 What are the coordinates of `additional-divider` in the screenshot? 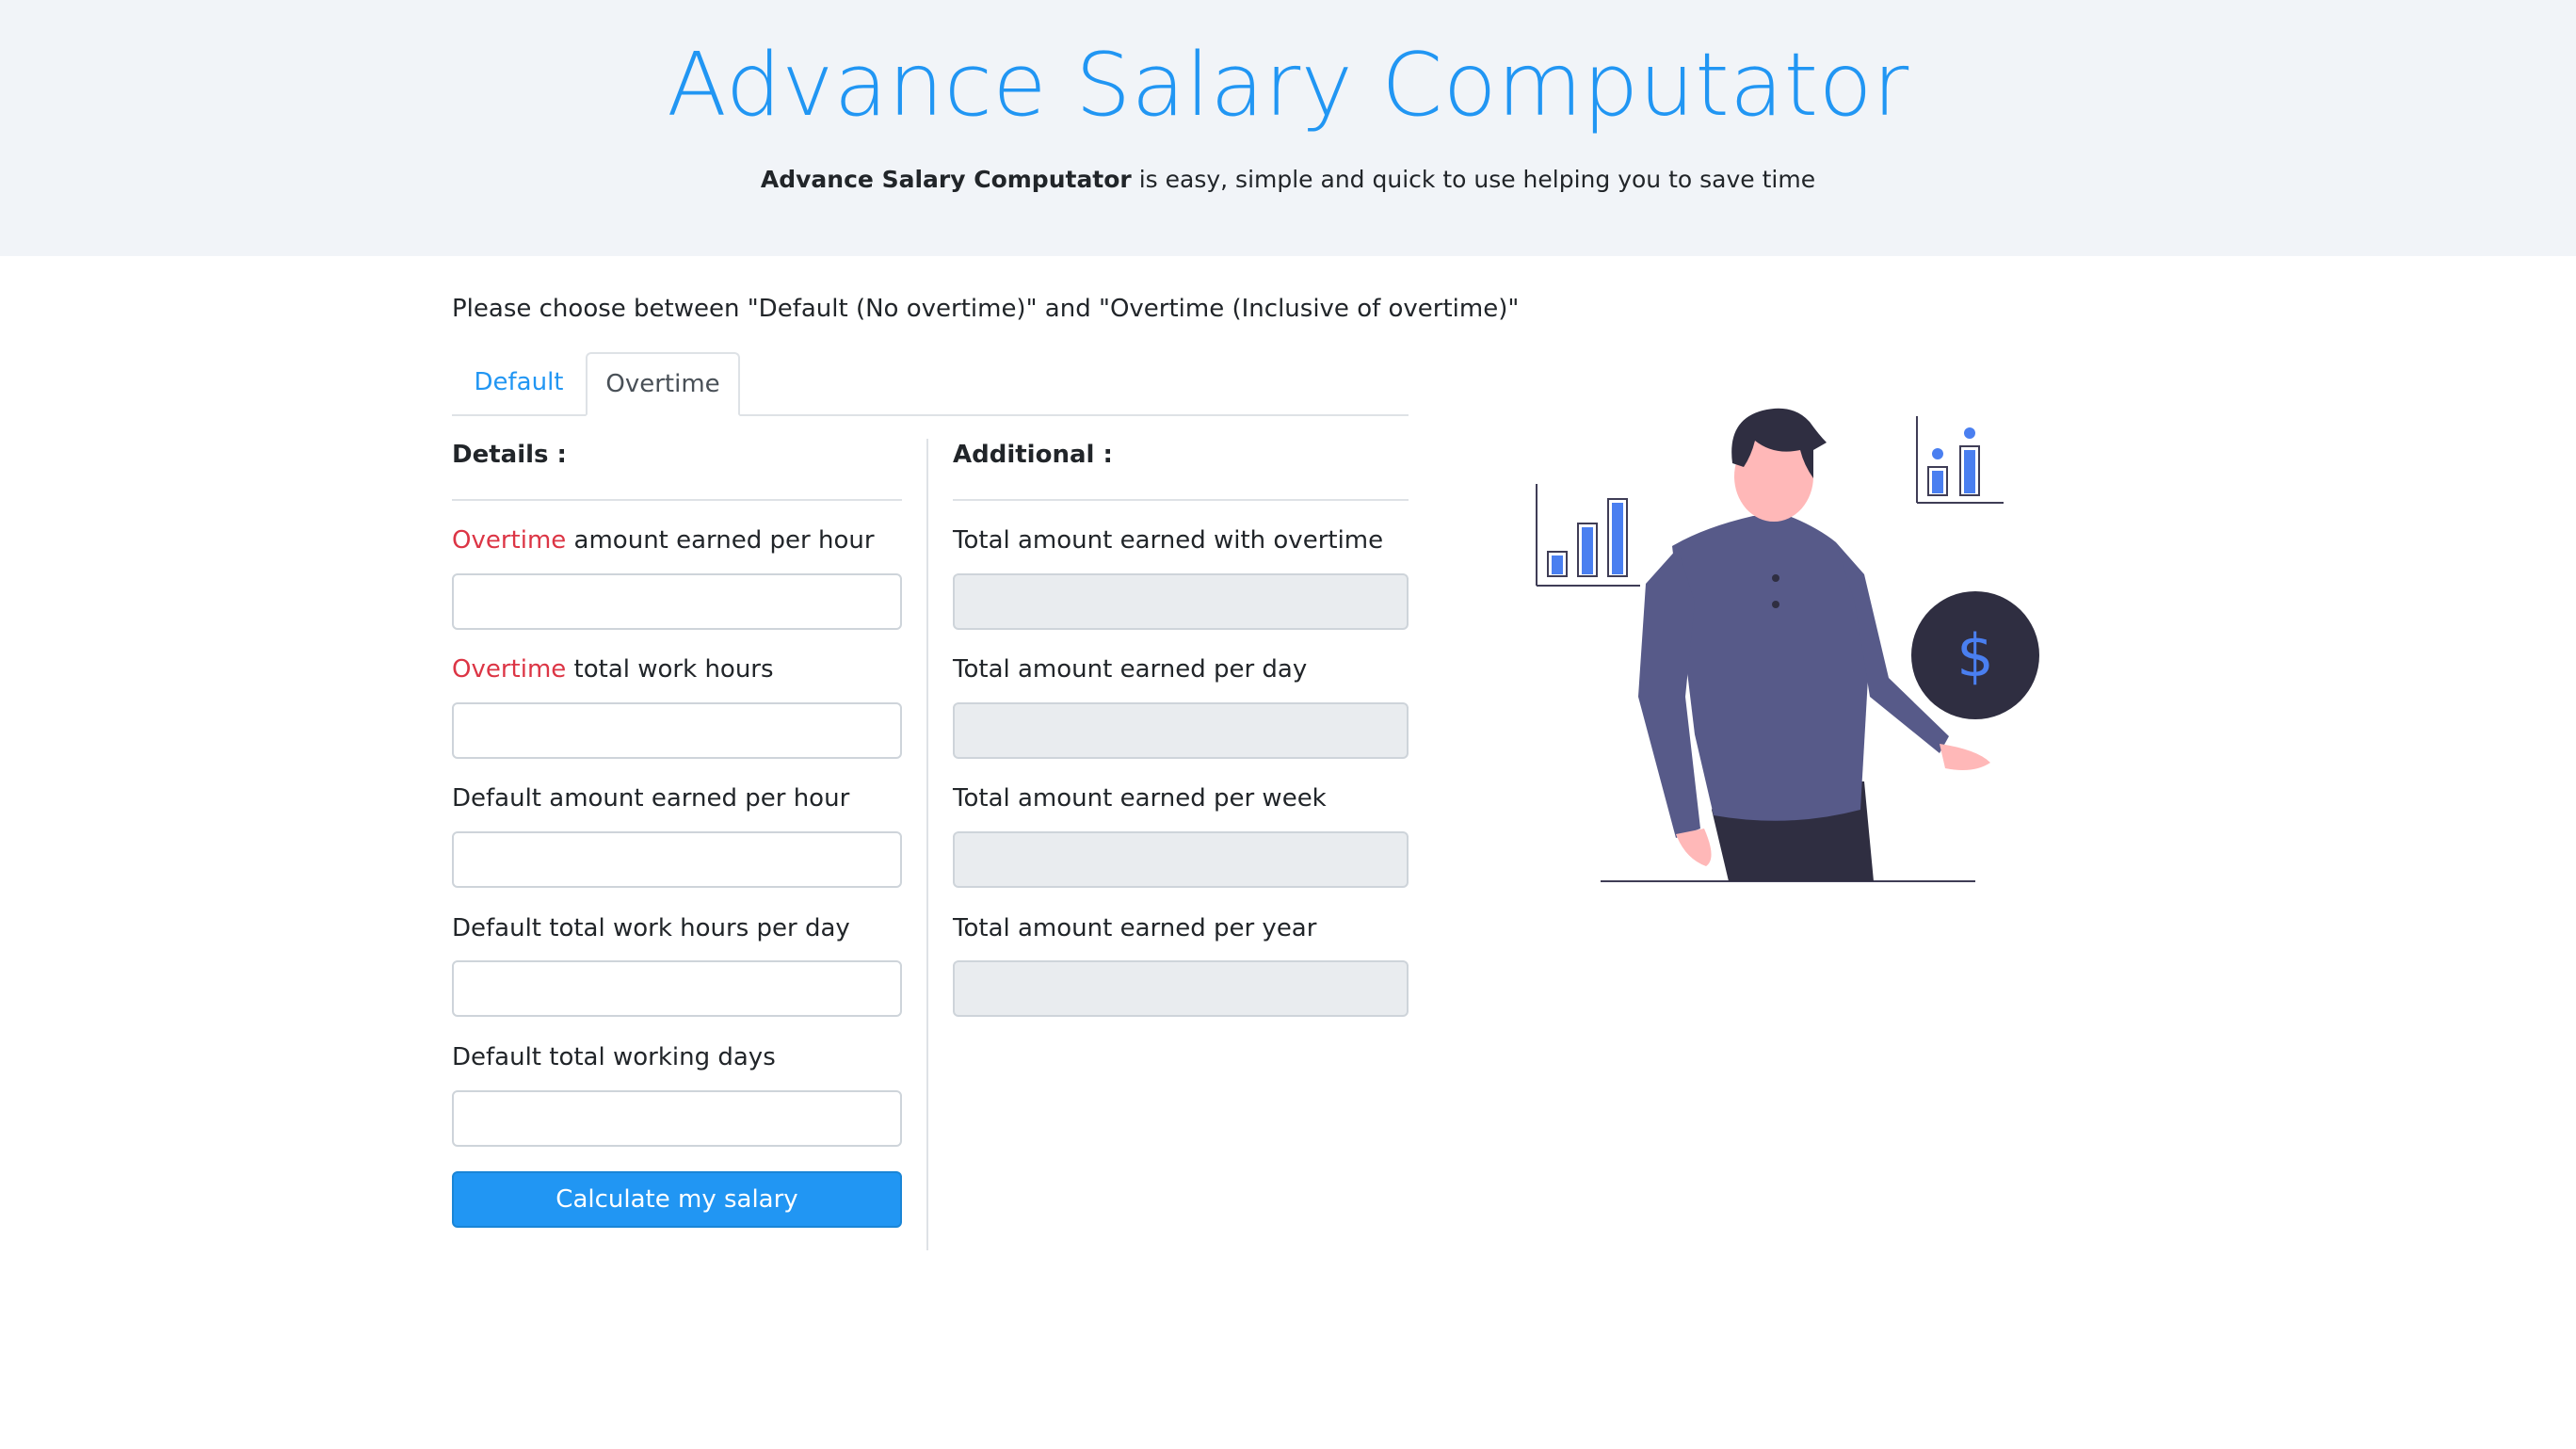 It's located at (1181, 500).